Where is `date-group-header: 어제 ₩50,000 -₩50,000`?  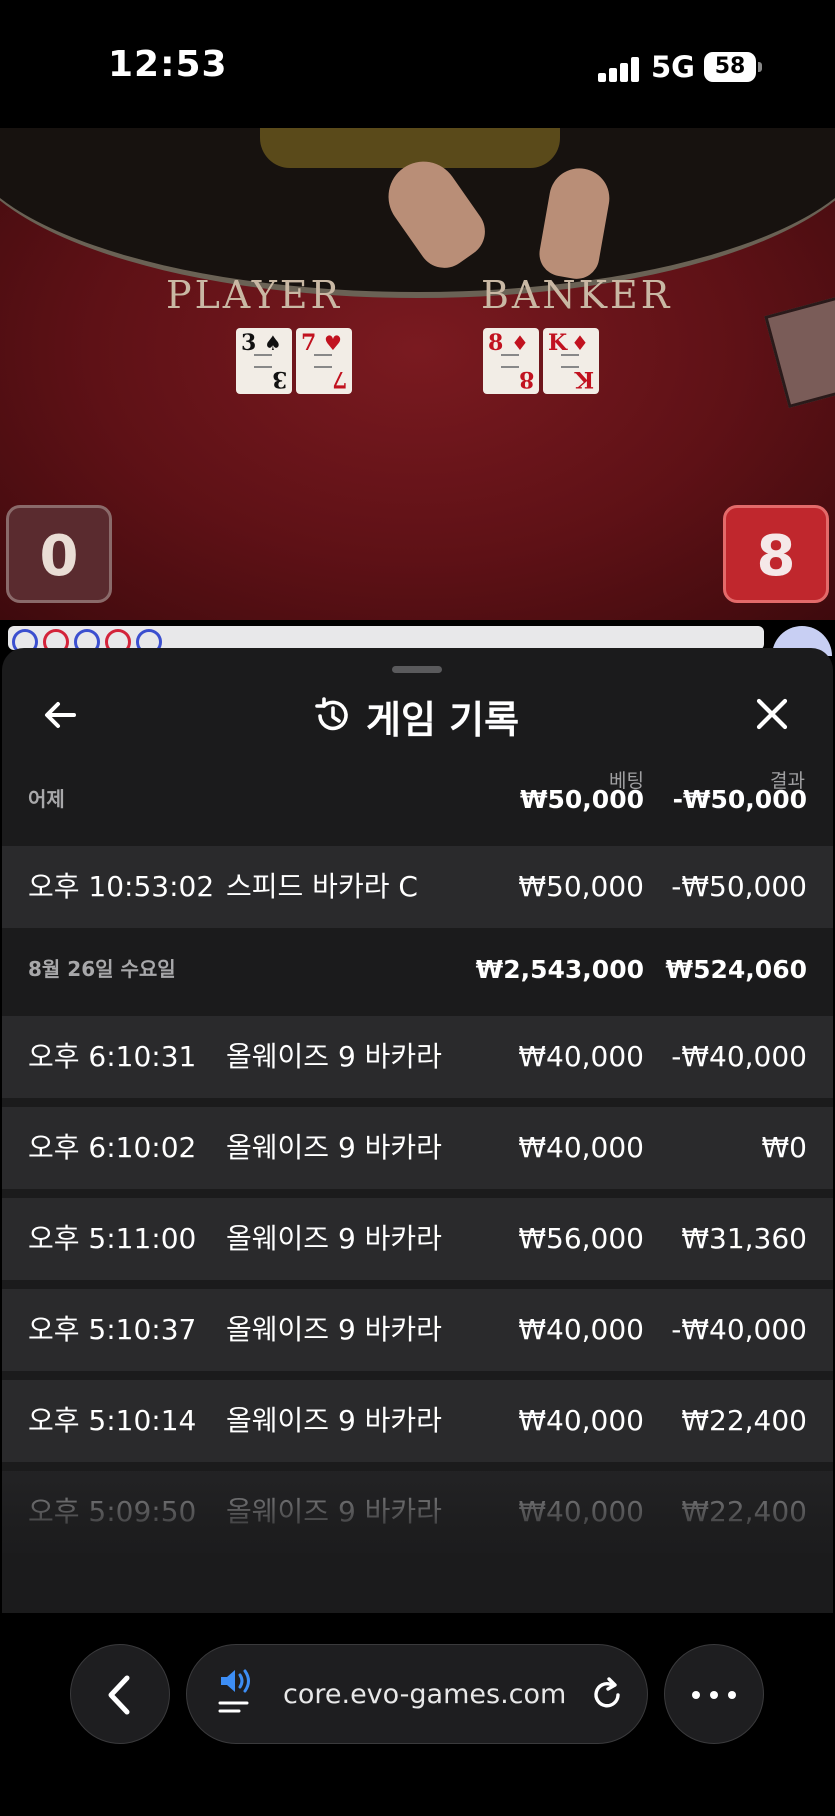
date-group-header: 어제 ₩50,000 -₩50,000 is located at coordinates (417, 794).